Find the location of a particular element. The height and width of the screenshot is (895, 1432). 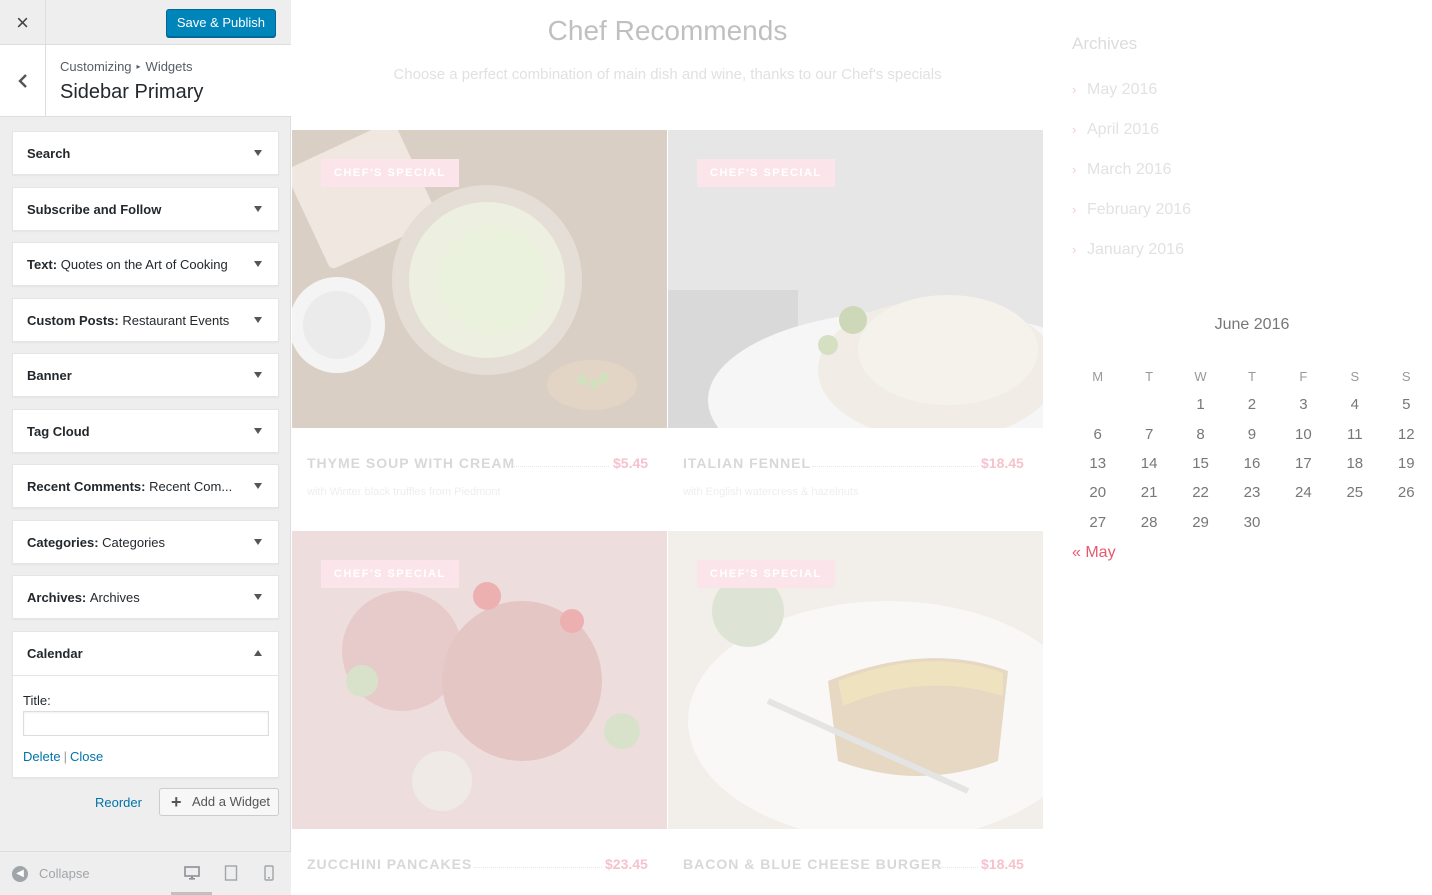

customizer-header: × Save & Publish is located at coordinates (145, 22).